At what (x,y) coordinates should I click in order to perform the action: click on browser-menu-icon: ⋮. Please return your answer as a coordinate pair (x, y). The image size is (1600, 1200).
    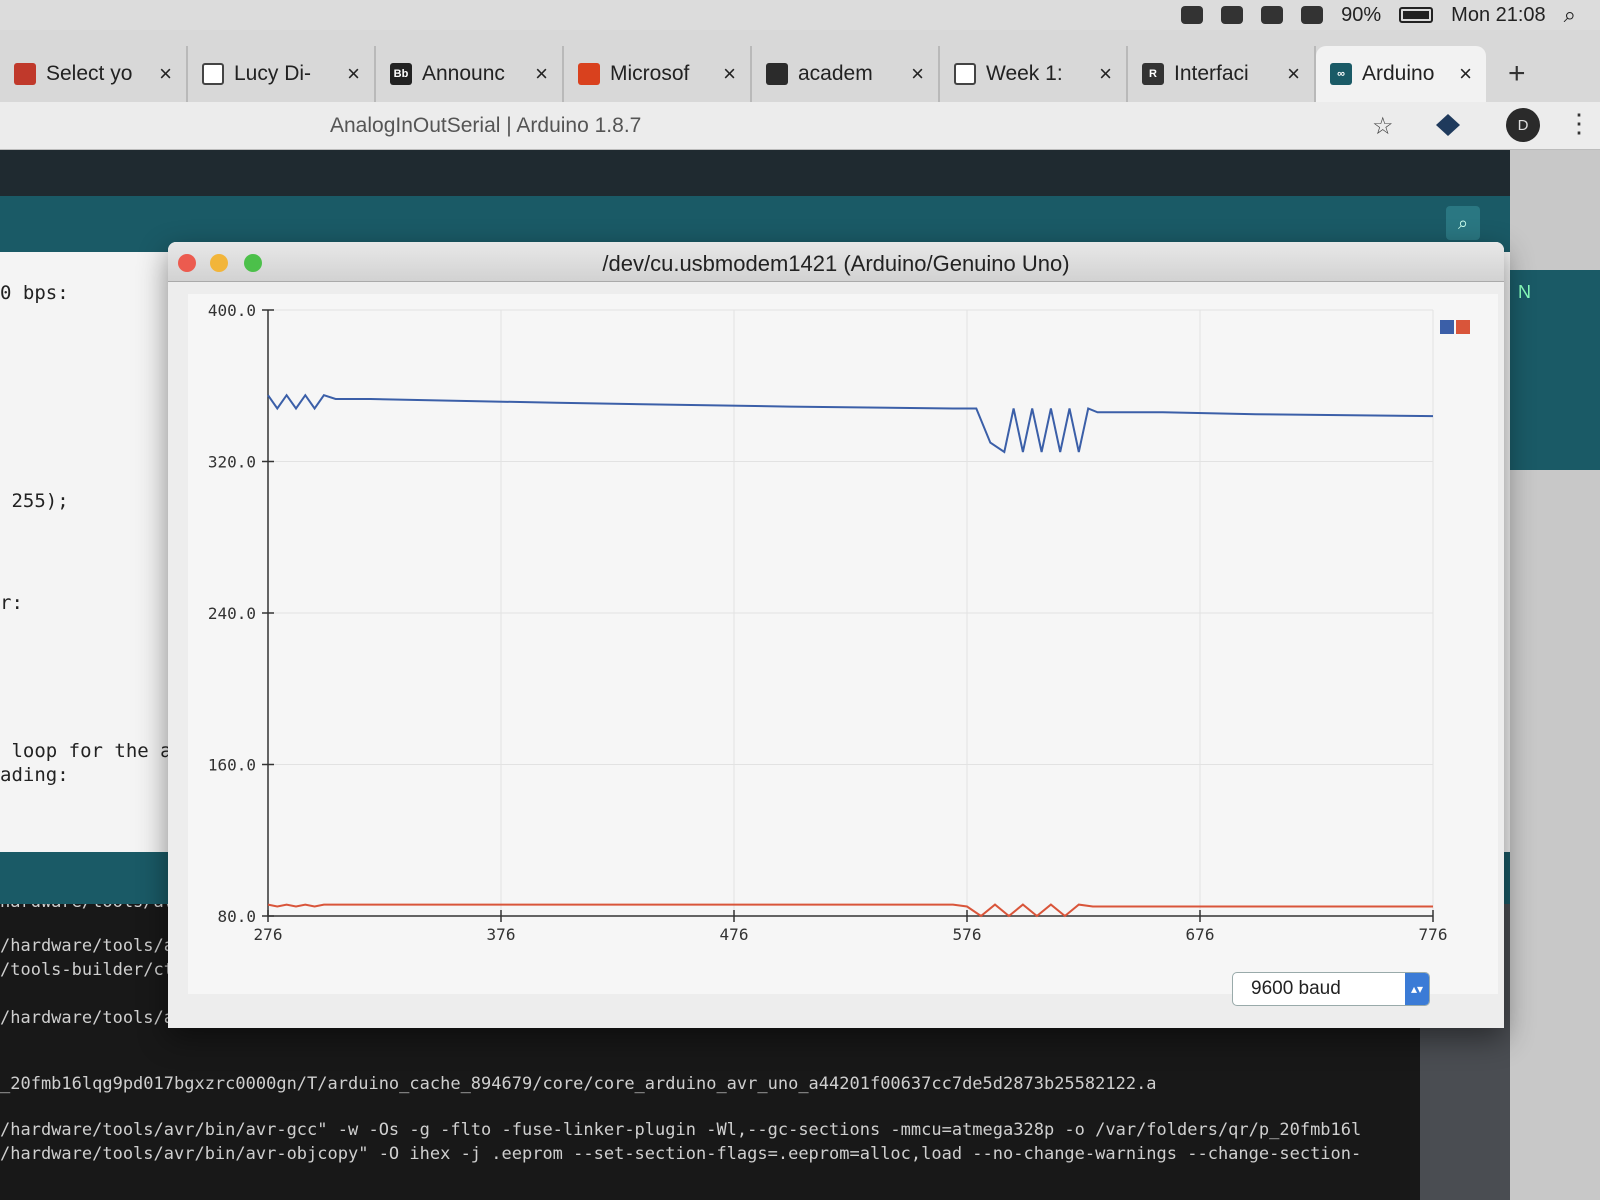
    Looking at the image, I should click on (1579, 123).